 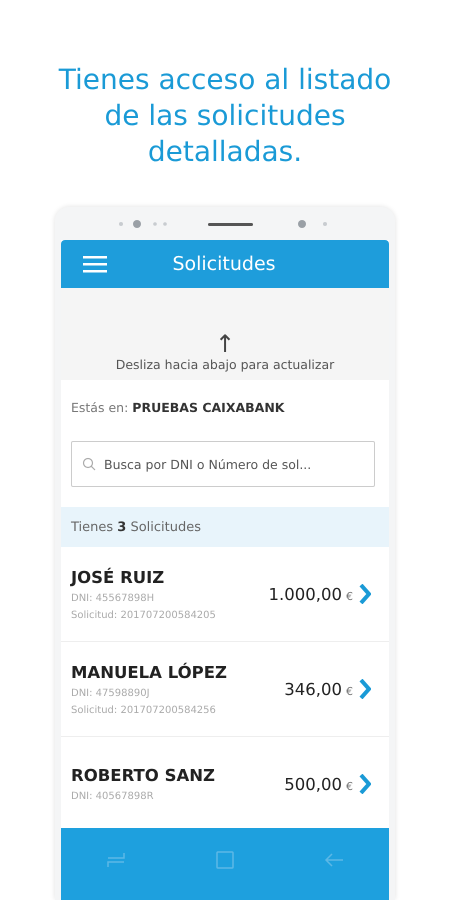 I want to click on request-number: Solicitud: 201707200584205, so click(x=144, y=615).